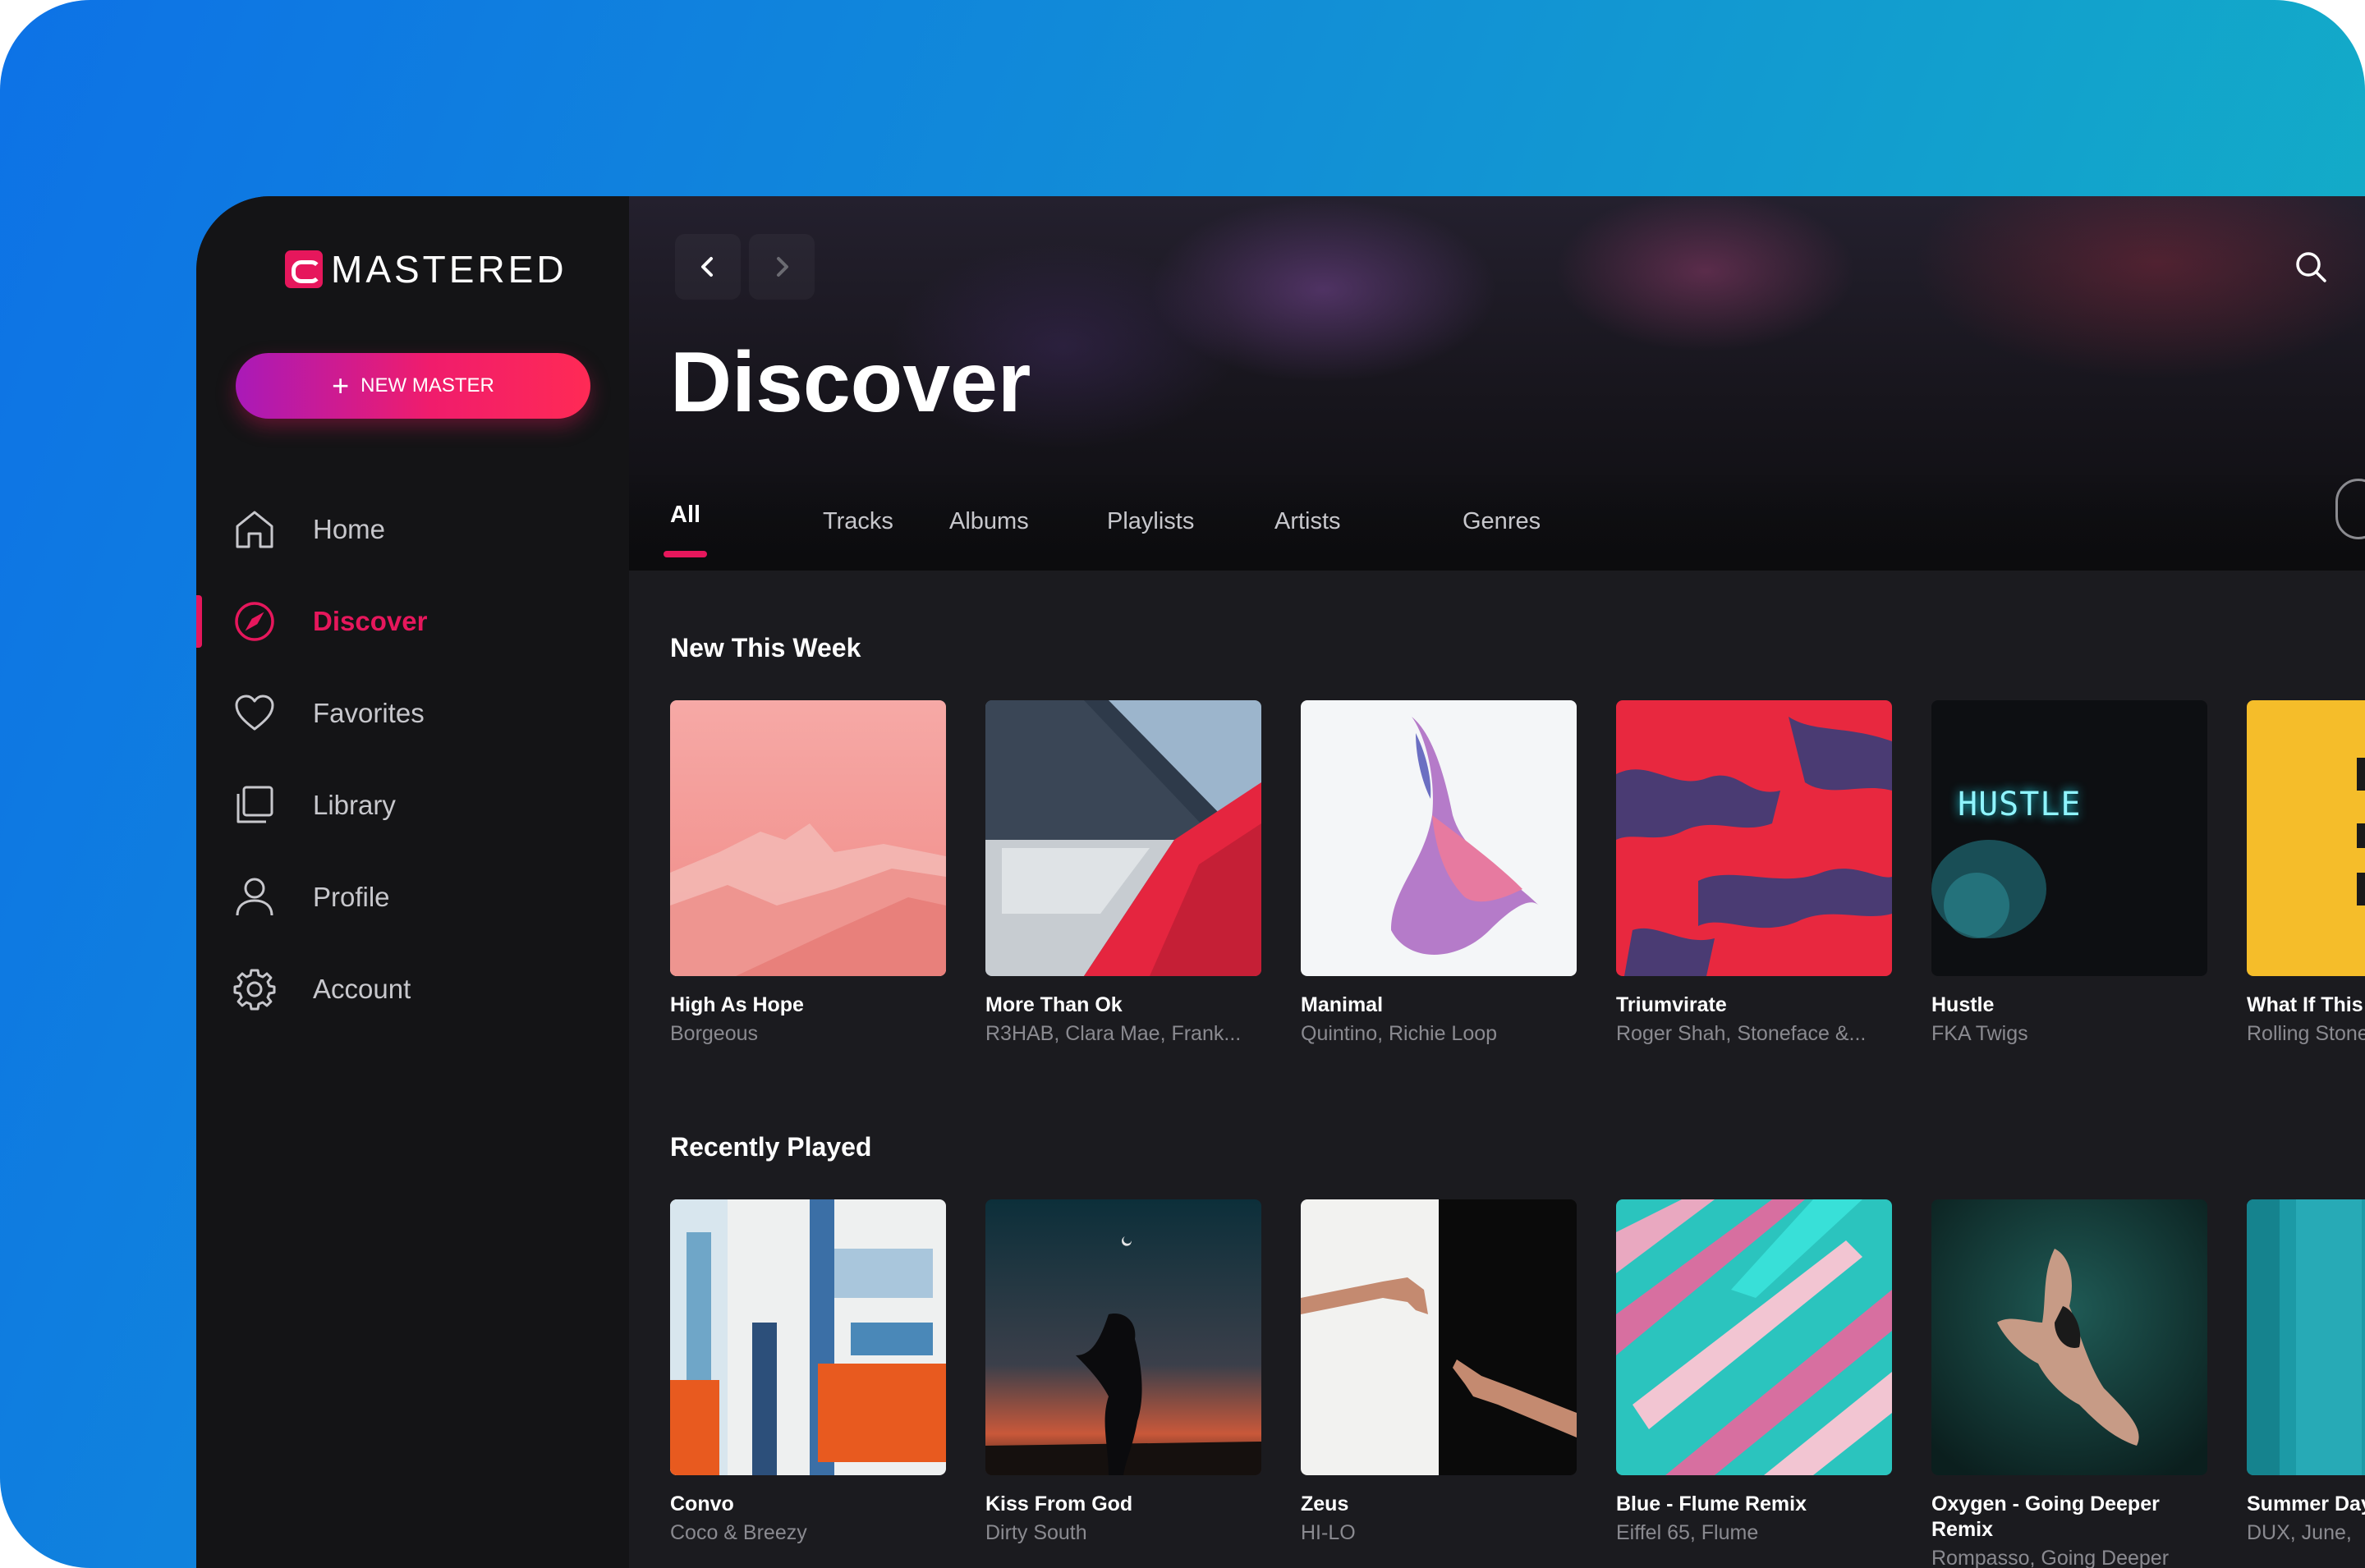 The image size is (2365, 1568). What do you see at coordinates (369, 713) in the screenshot?
I see `sidebar-item-label: Favorites` at bounding box center [369, 713].